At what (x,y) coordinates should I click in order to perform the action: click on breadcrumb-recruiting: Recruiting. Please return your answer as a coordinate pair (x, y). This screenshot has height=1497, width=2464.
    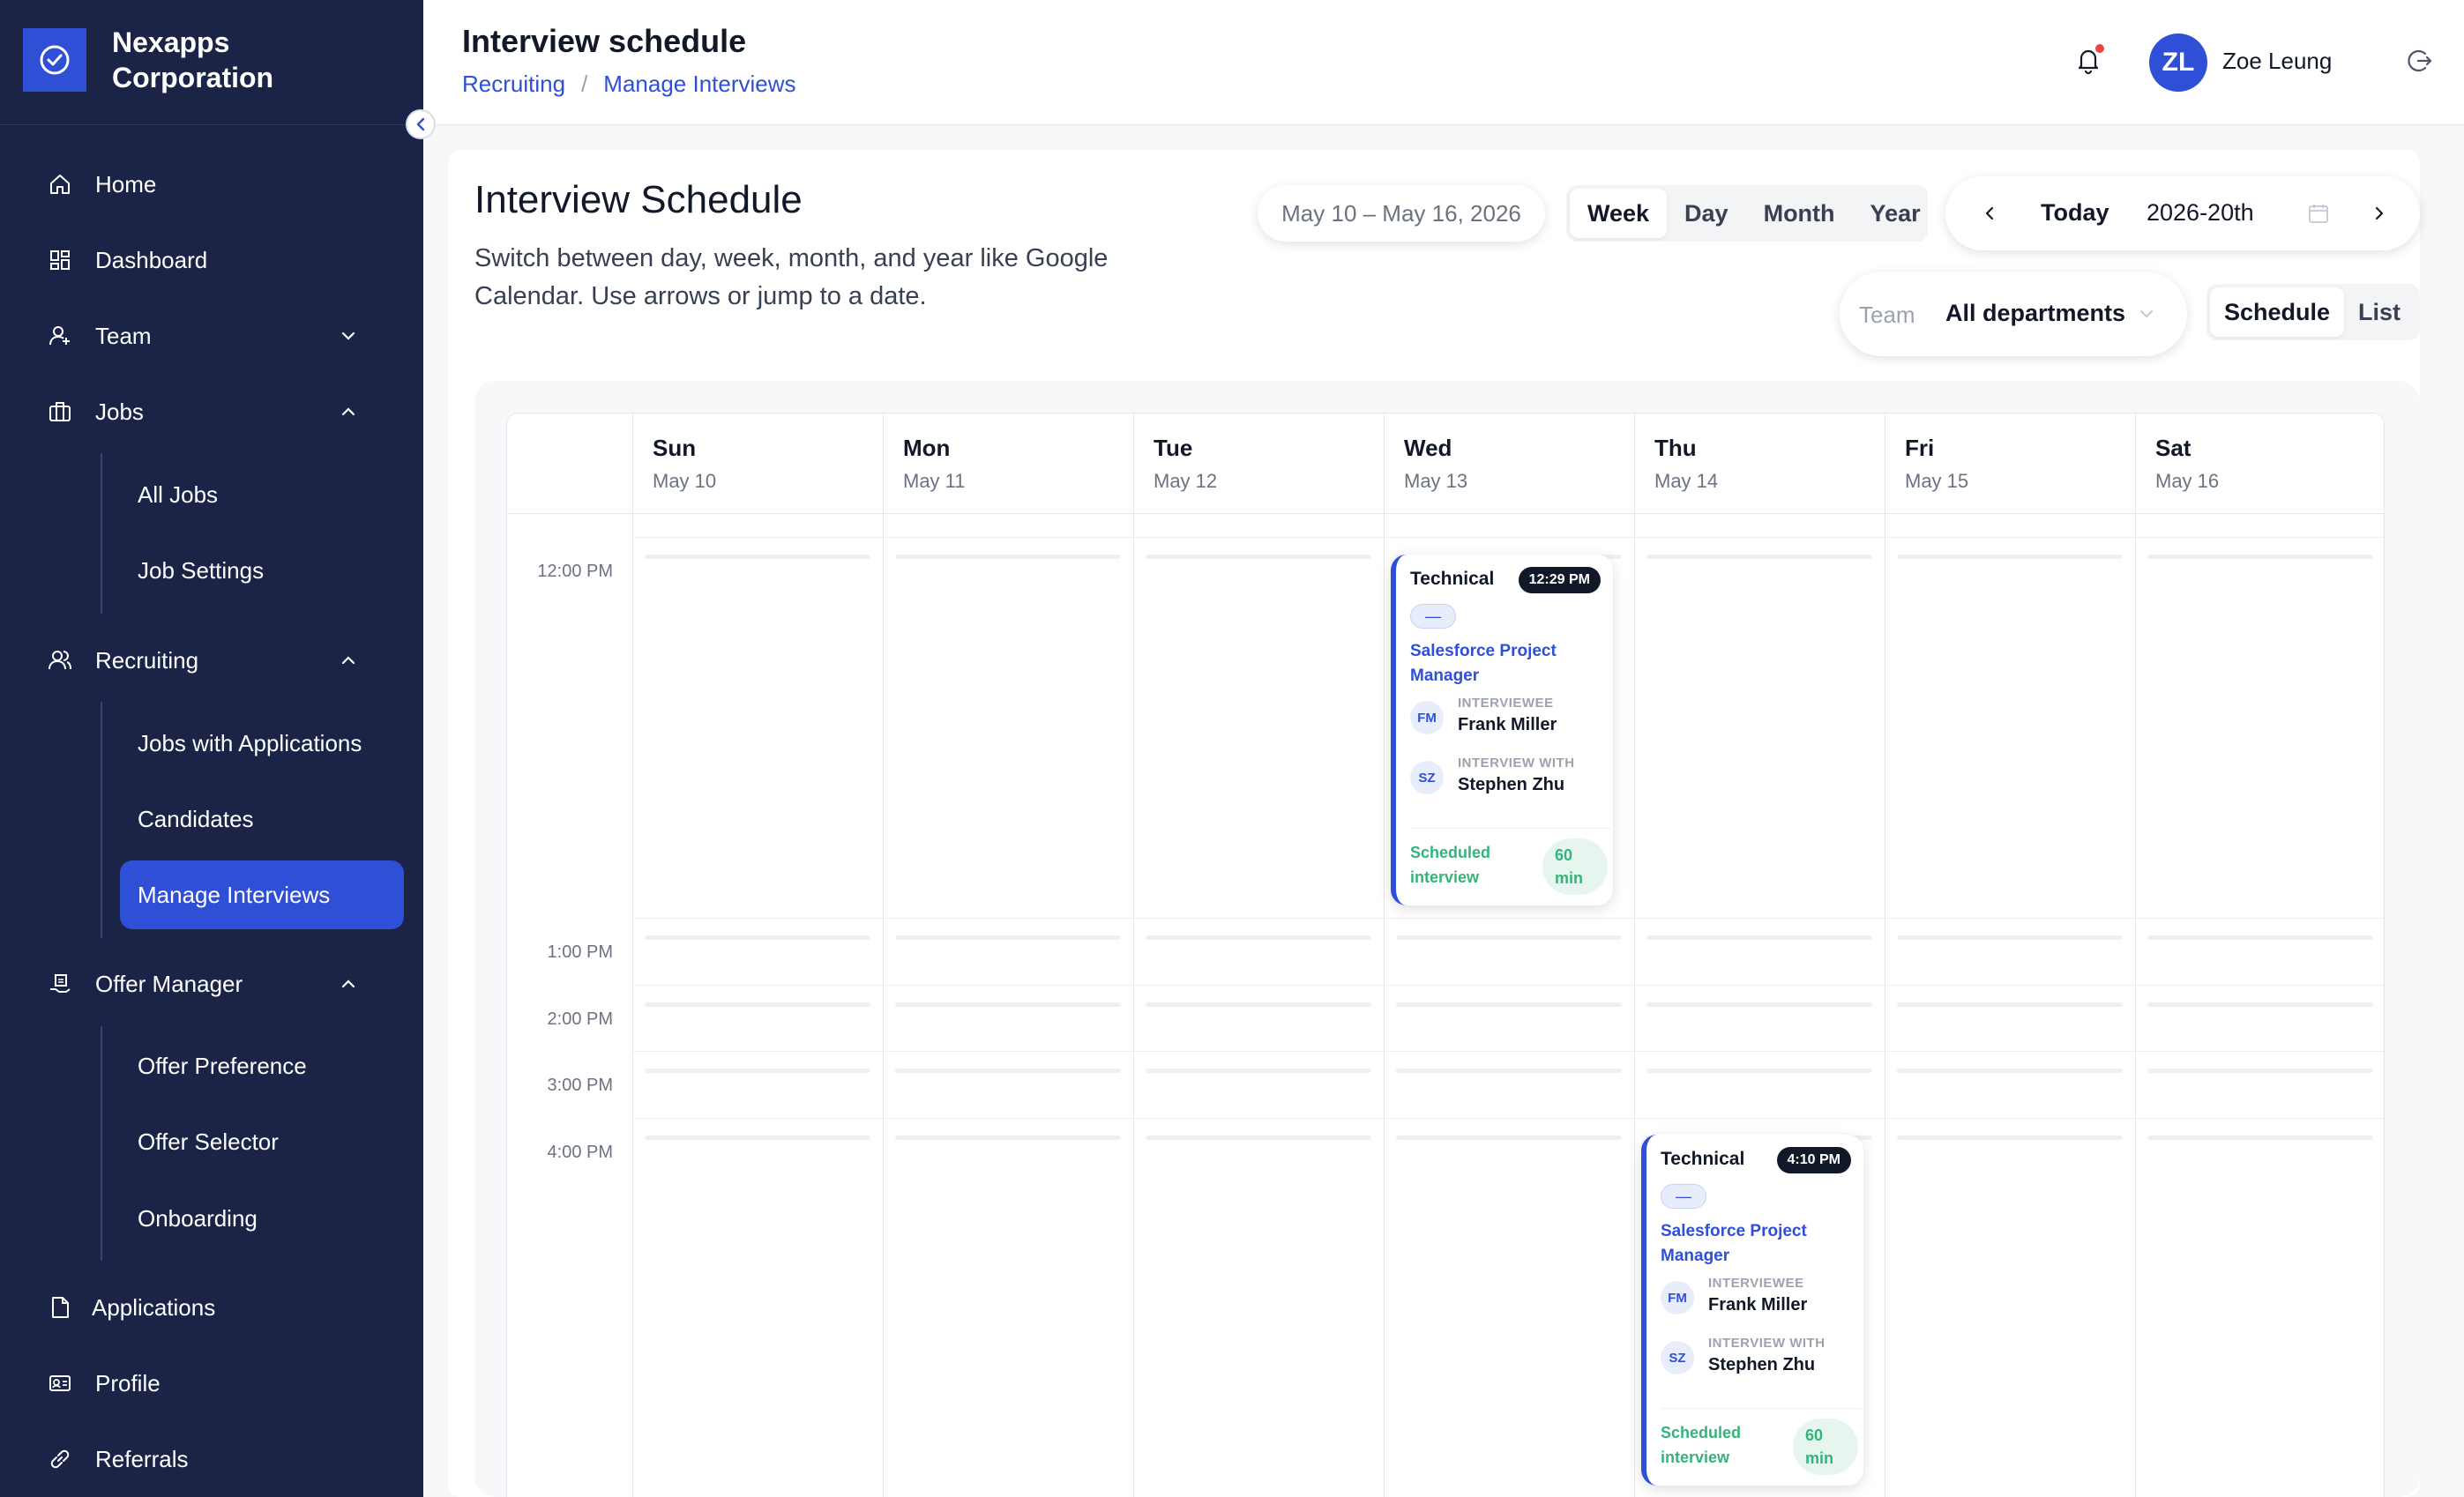
    Looking at the image, I should click on (513, 85).